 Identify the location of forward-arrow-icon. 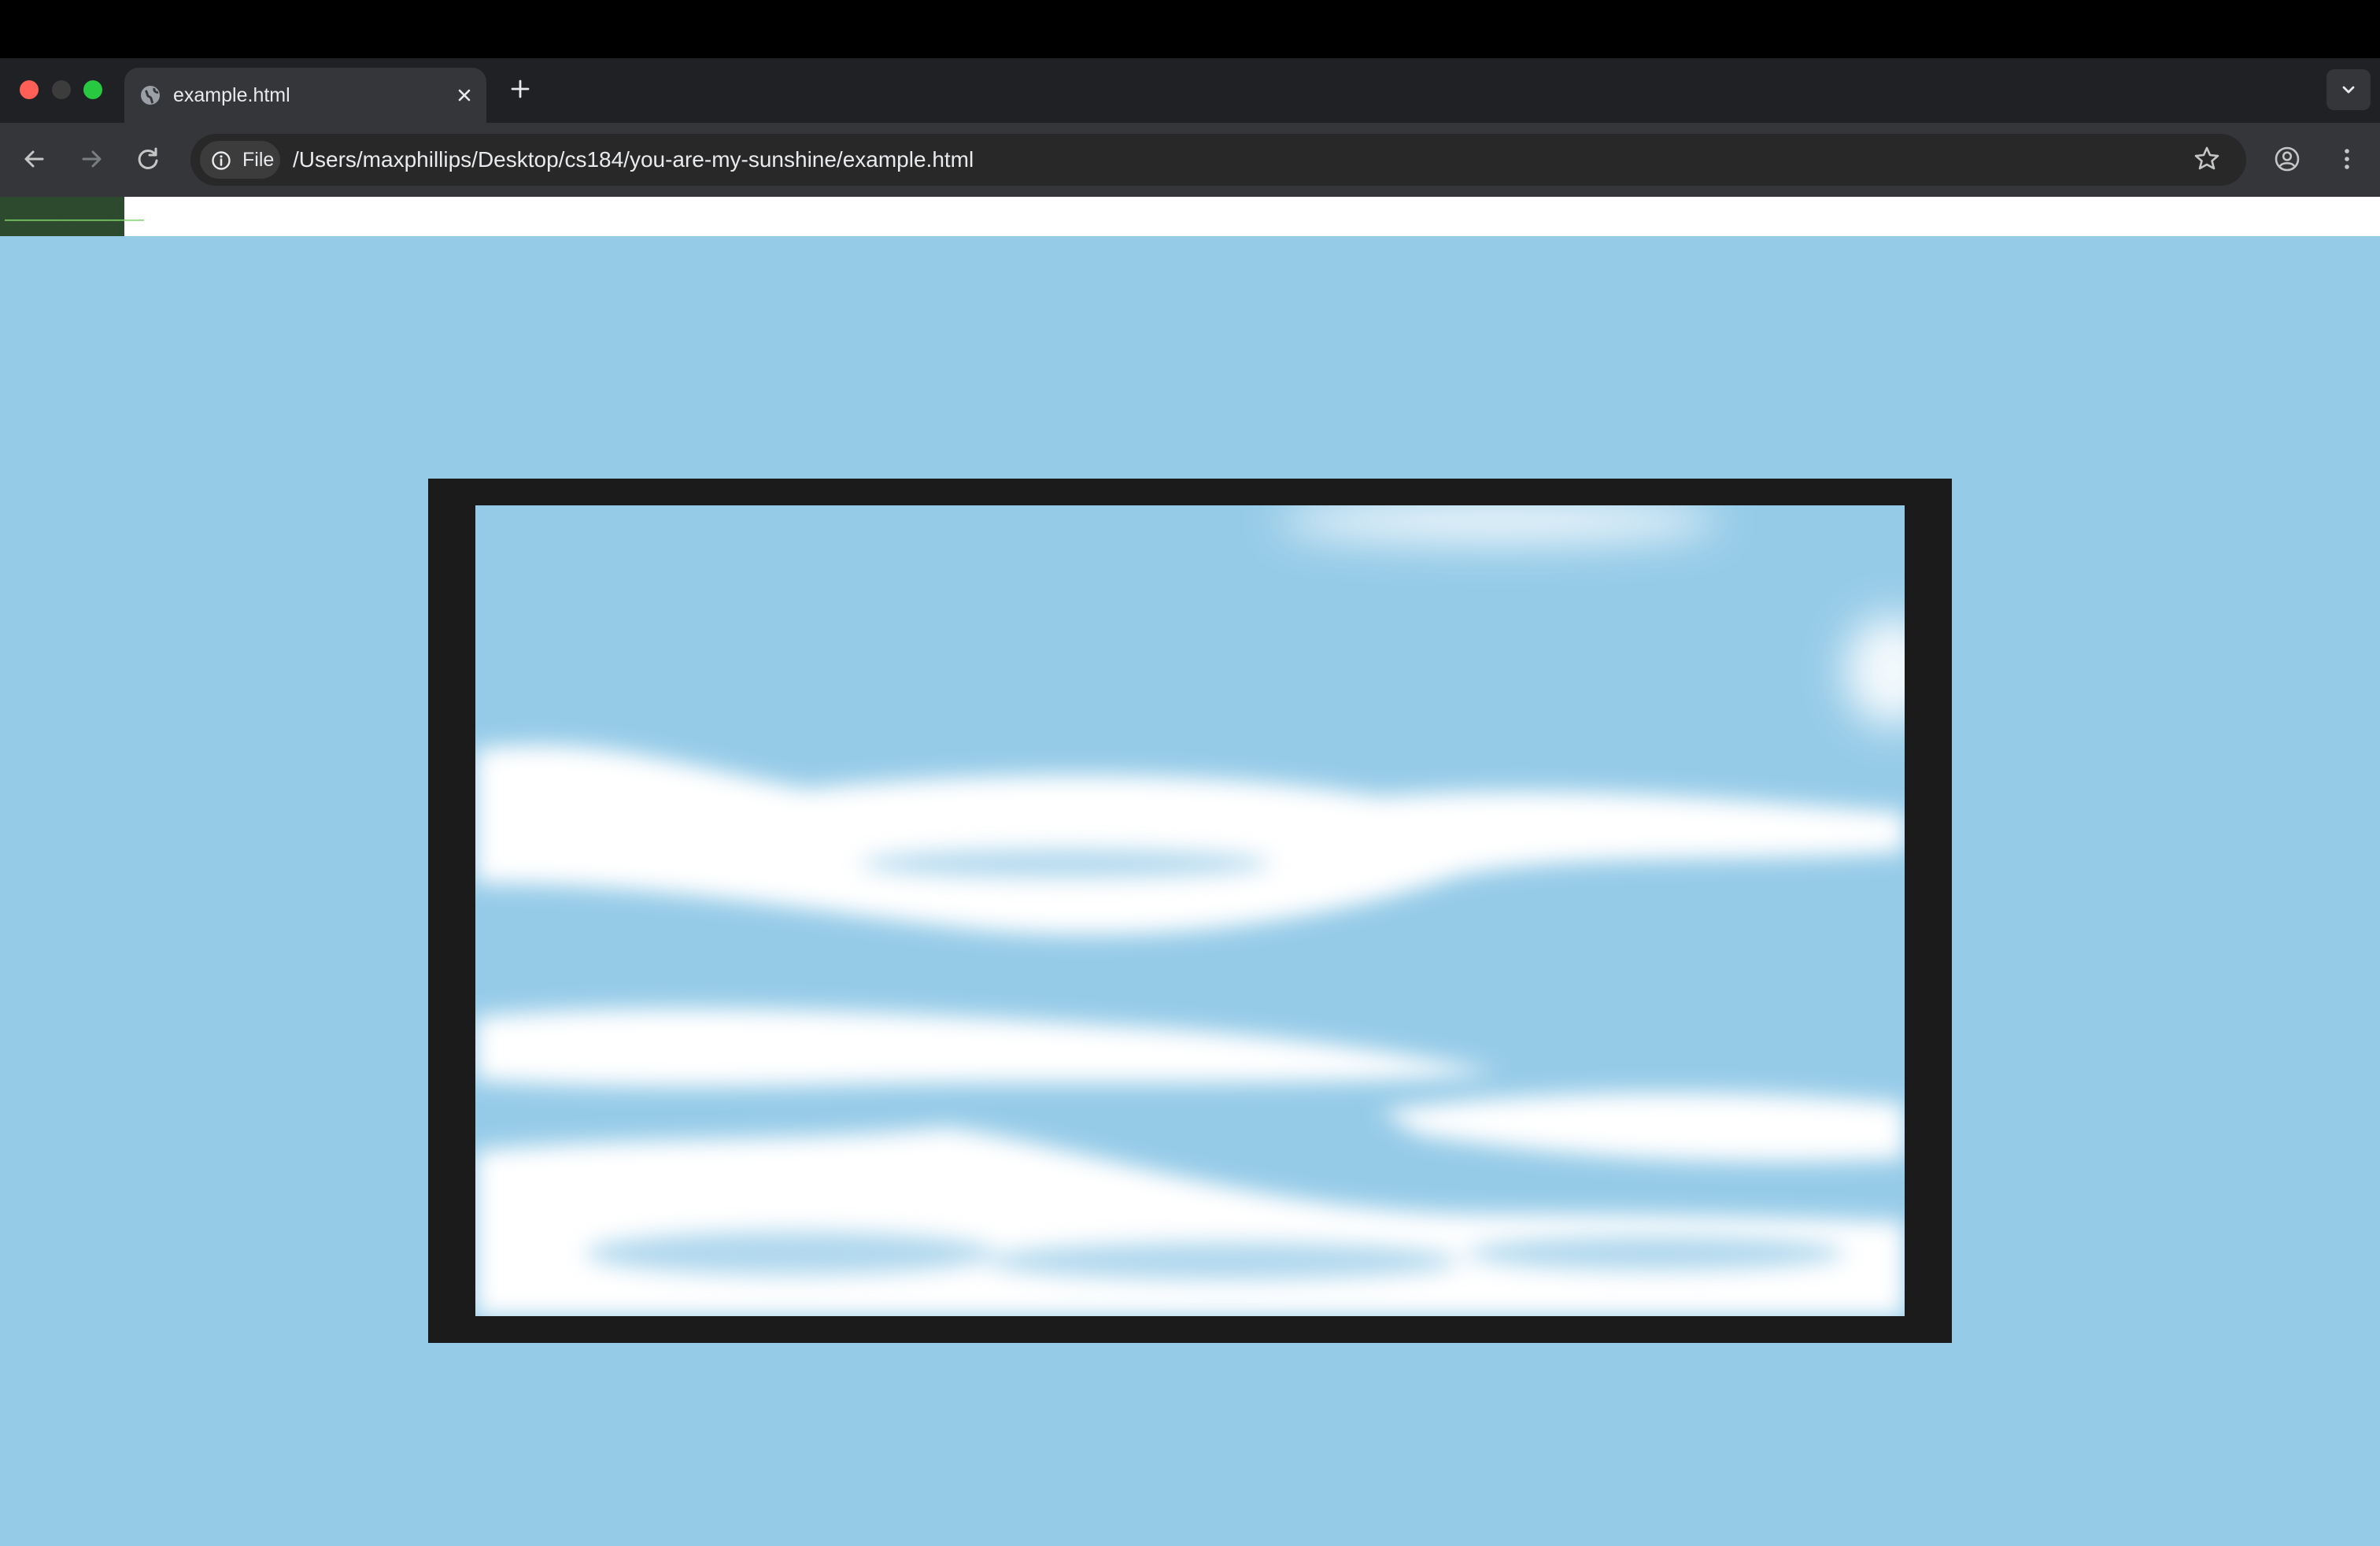
(91, 159).